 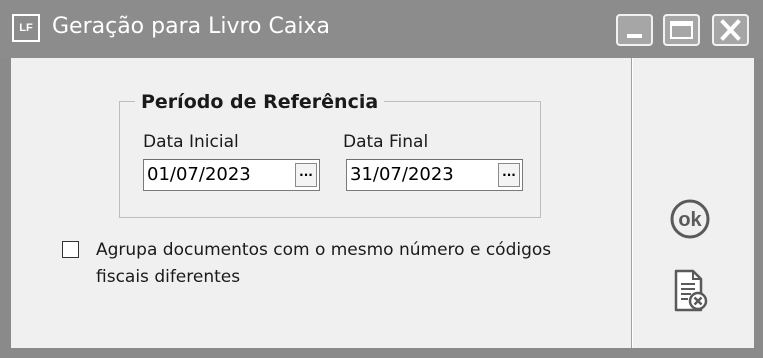 What do you see at coordinates (386, 142) in the screenshot?
I see `end-date-label: Data Final` at bounding box center [386, 142].